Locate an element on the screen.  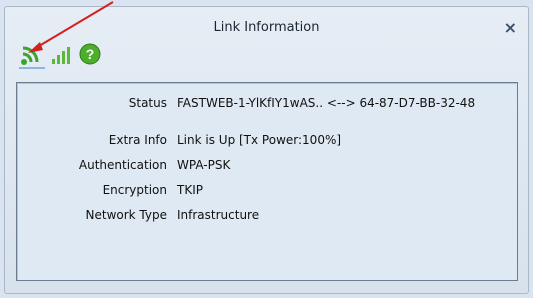
help-glyph: ? is located at coordinates (90, 54).